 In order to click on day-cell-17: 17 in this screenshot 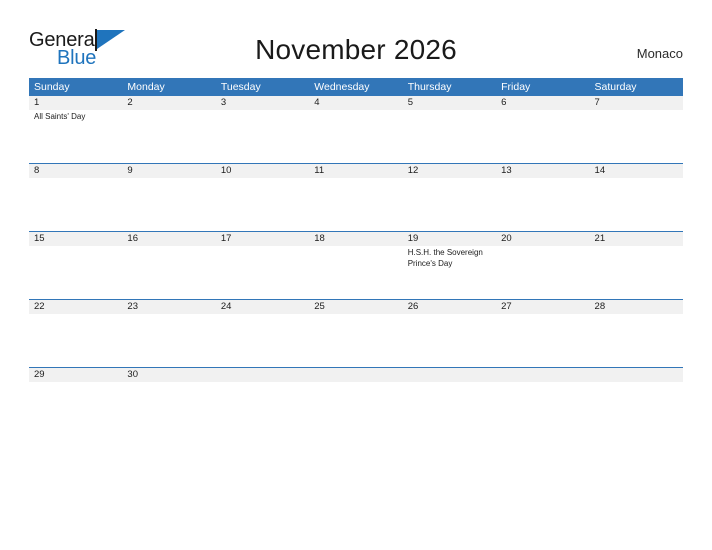, I will do `click(262, 265)`.